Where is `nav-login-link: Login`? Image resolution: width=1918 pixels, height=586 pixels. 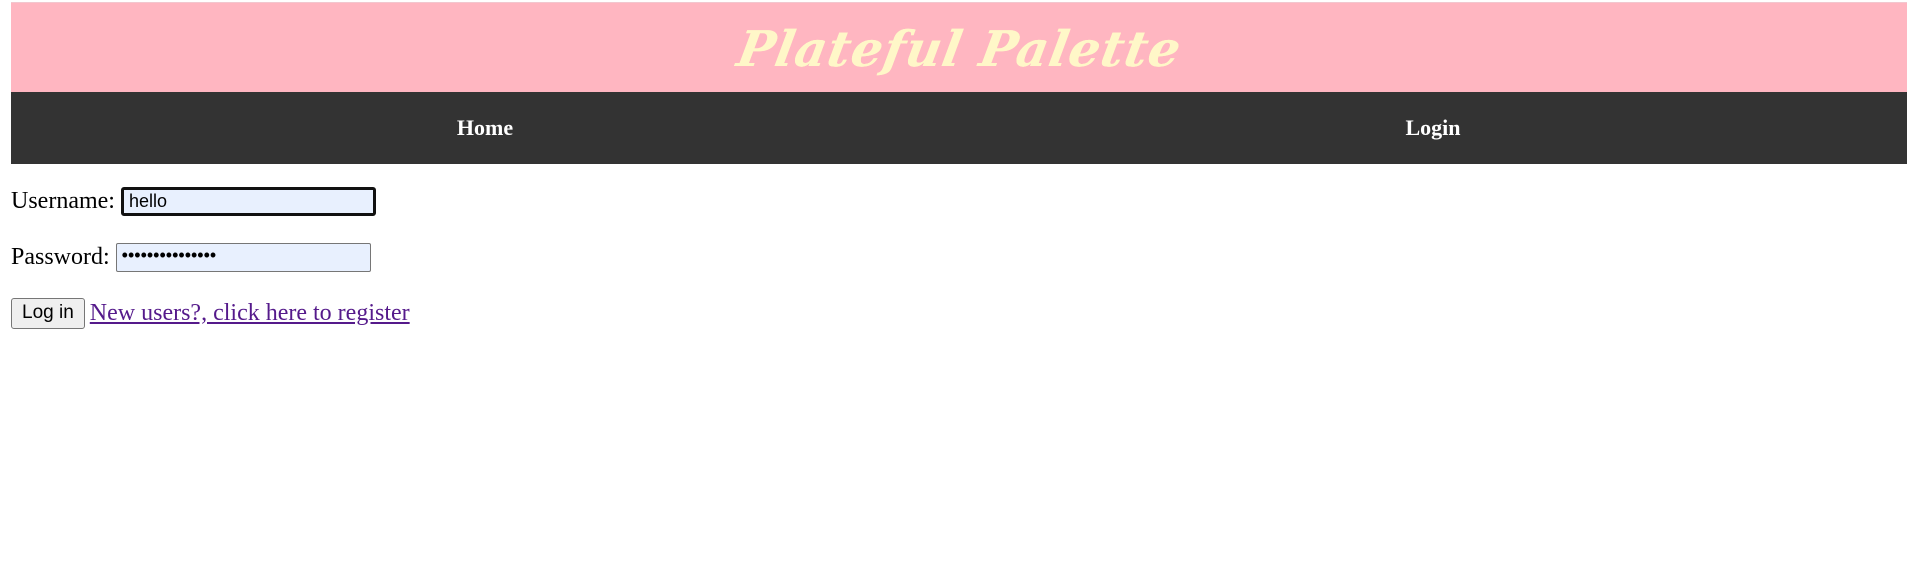
nav-login-link: Login is located at coordinates (1433, 128).